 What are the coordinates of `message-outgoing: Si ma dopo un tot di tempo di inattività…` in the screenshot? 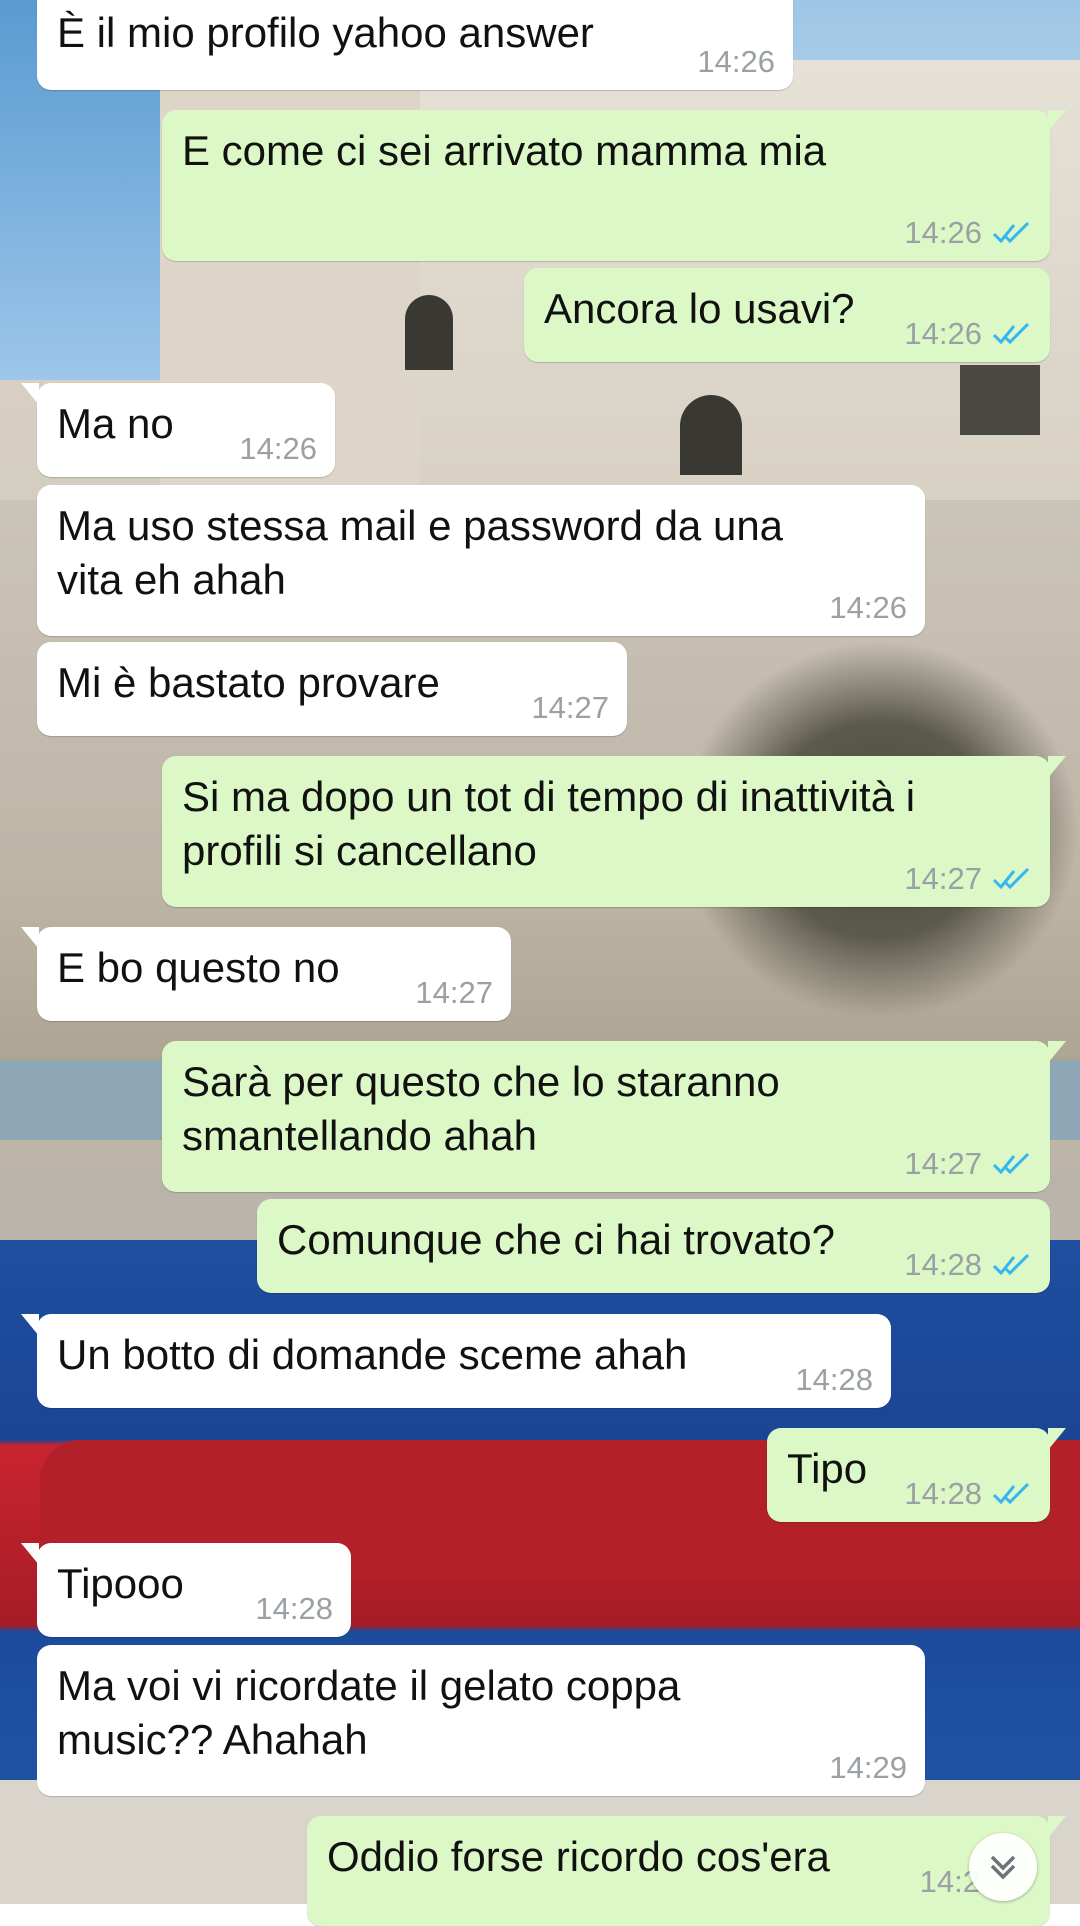 It's located at (614, 831).